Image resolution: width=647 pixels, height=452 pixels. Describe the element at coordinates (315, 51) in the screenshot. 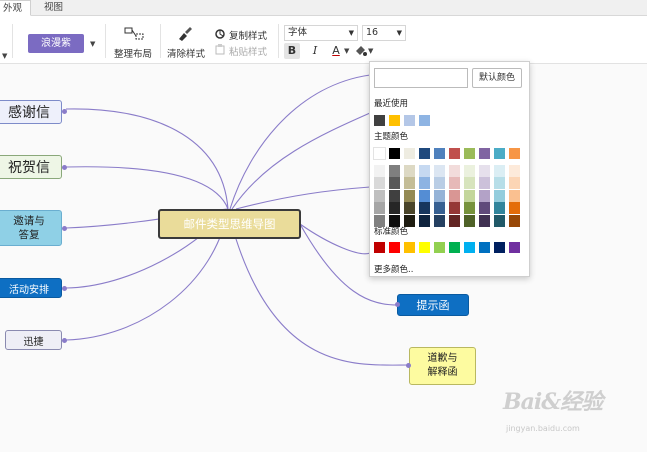

I see `italic-button: I` at that location.